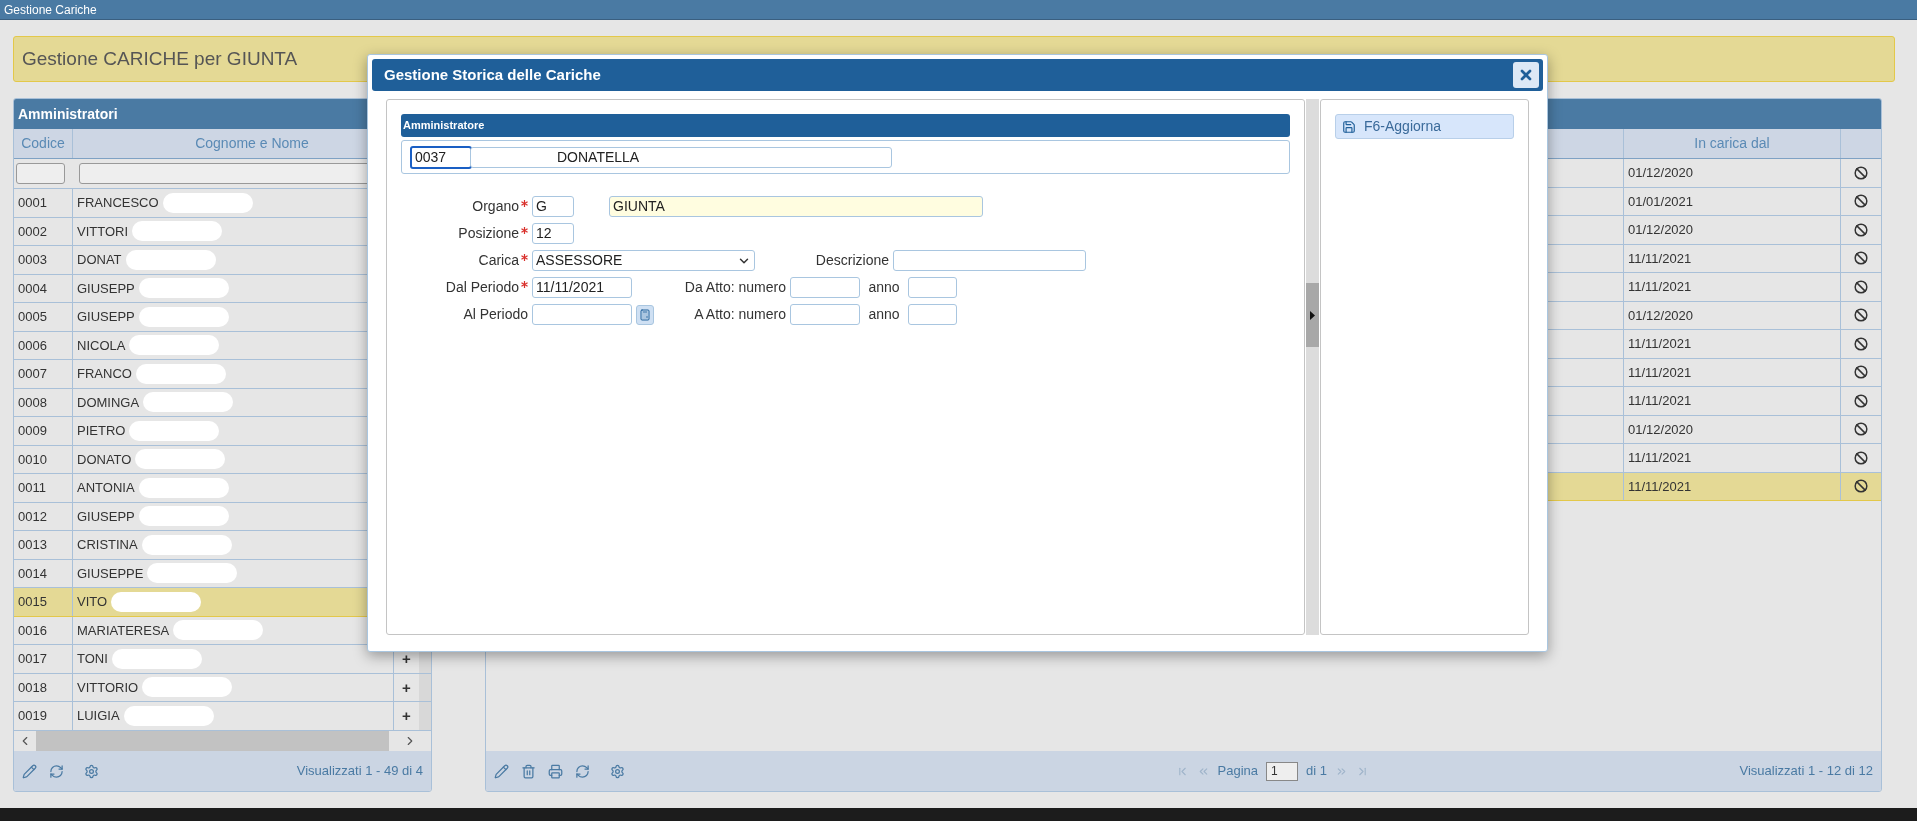 The width and height of the screenshot is (1917, 821). Describe the element at coordinates (495, 314) in the screenshot. I see `field-label: Al Periodo` at that location.